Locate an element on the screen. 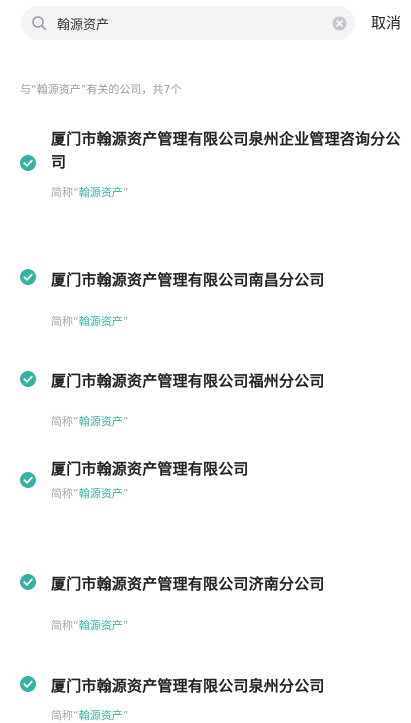 Image resolution: width=411 pixels, height=723 pixels. company-name: 厦门市翰源资产管理有限公司泉州企业管理咨询分公司 is located at coordinates (226, 151).